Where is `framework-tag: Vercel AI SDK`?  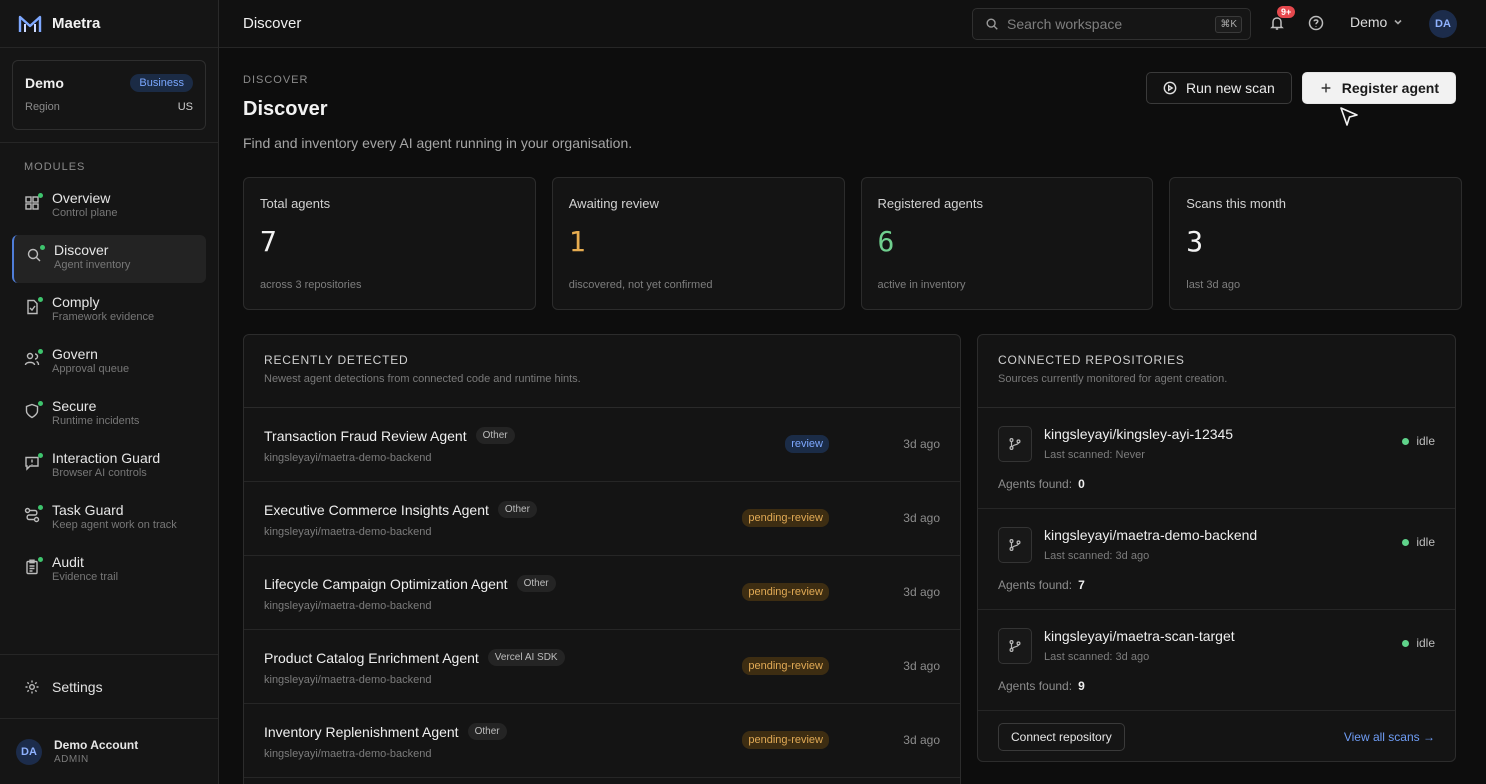
framework-tag: Vercel AI SDK is located at coordinates (526, 657).